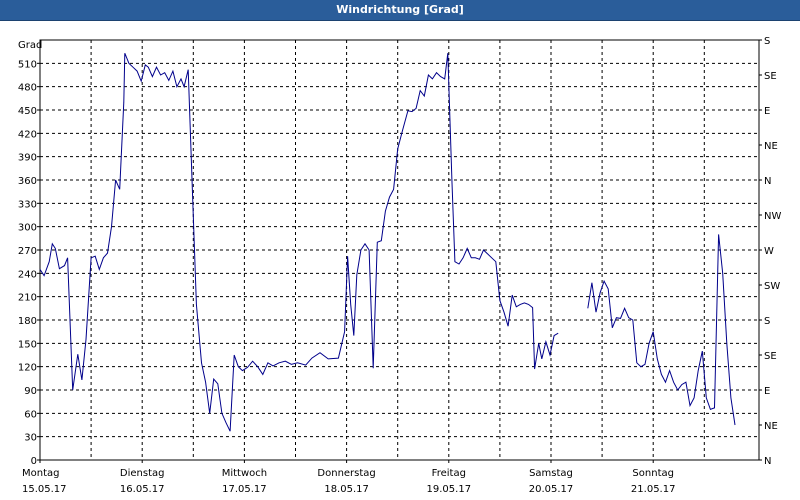  I want to click on series-segment, so click(661, 330).